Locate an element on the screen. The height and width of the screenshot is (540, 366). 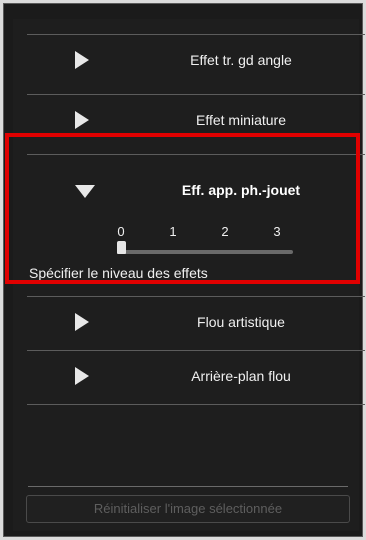
footer-divider is located at coordinates (188, 486).